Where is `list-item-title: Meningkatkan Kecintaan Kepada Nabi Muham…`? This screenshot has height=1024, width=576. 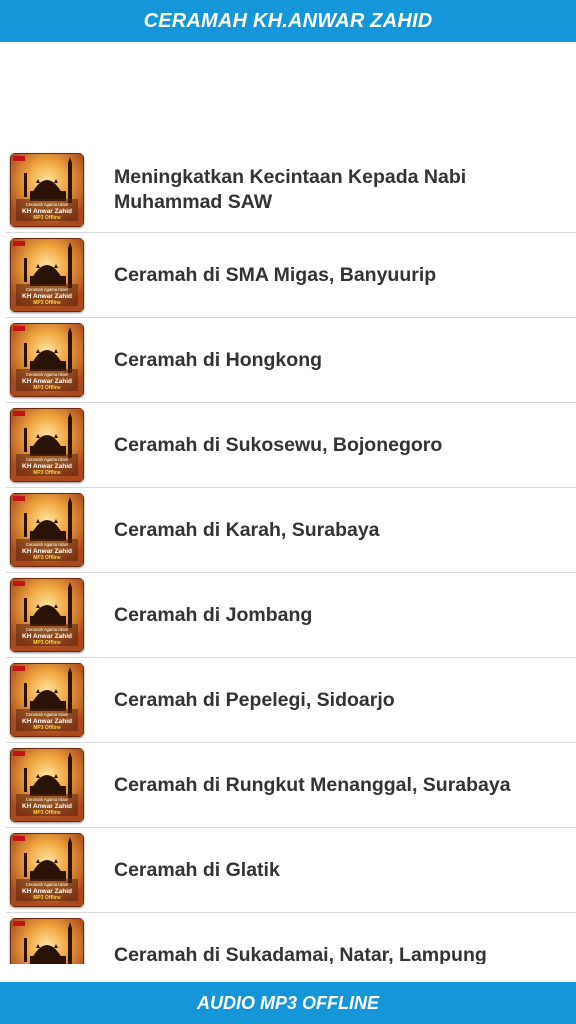 list-item-title: Meningkatkan Kecintaan Kepada Nabi Muham… is located at coordinates (290, 189).